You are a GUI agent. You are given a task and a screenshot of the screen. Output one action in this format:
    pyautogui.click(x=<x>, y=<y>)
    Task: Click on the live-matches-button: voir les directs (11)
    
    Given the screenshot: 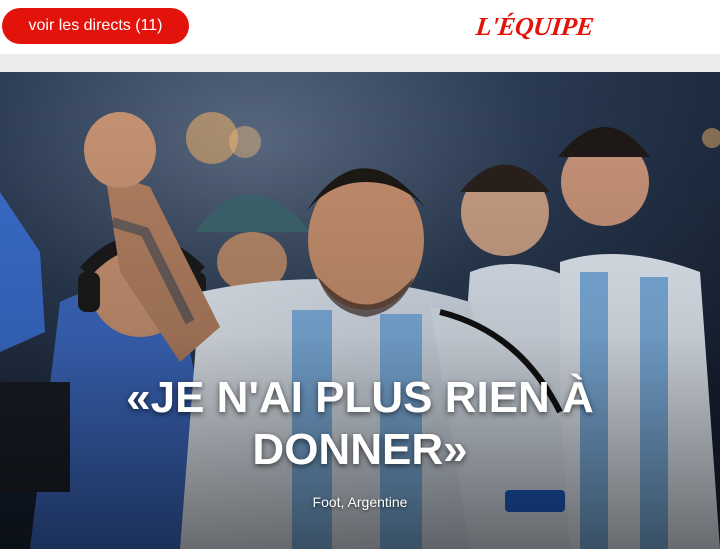 What is the action you would take?
    pyautogui.click(x=95, y=26)
    